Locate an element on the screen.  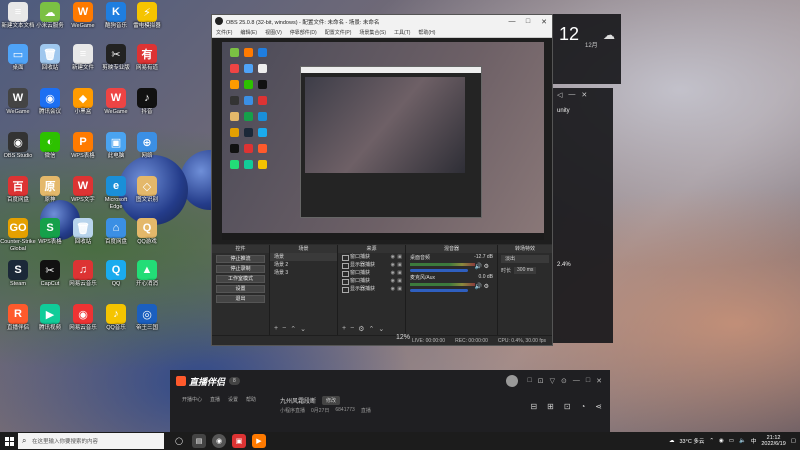
tab-settings: 设置 is located at coordinates (233, 399).